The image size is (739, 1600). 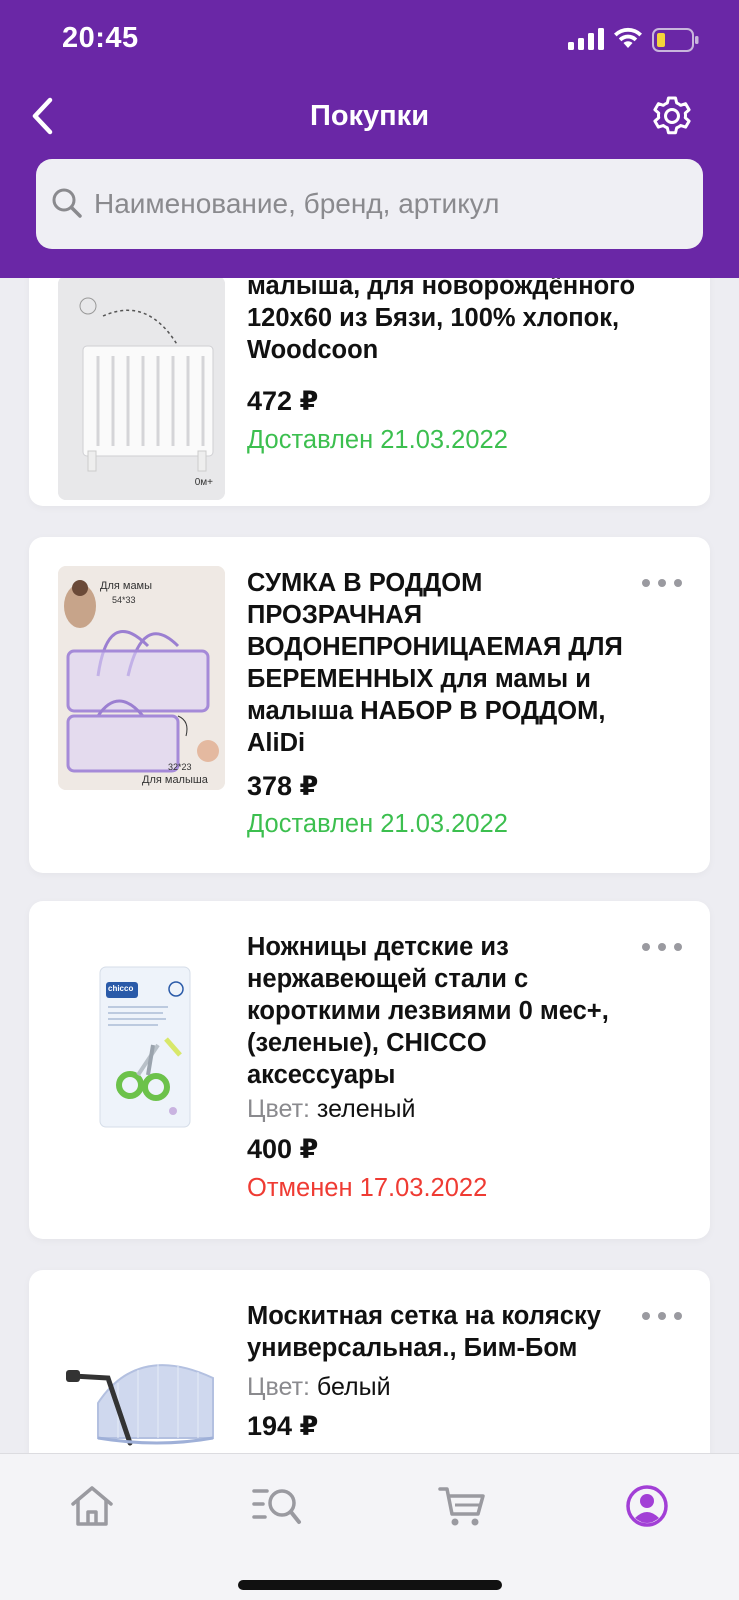 What do you see at coordinates (180, 767) in the screenshot?
I see `image-label-baby-size: 32*23` at bounding box center [180, 767].